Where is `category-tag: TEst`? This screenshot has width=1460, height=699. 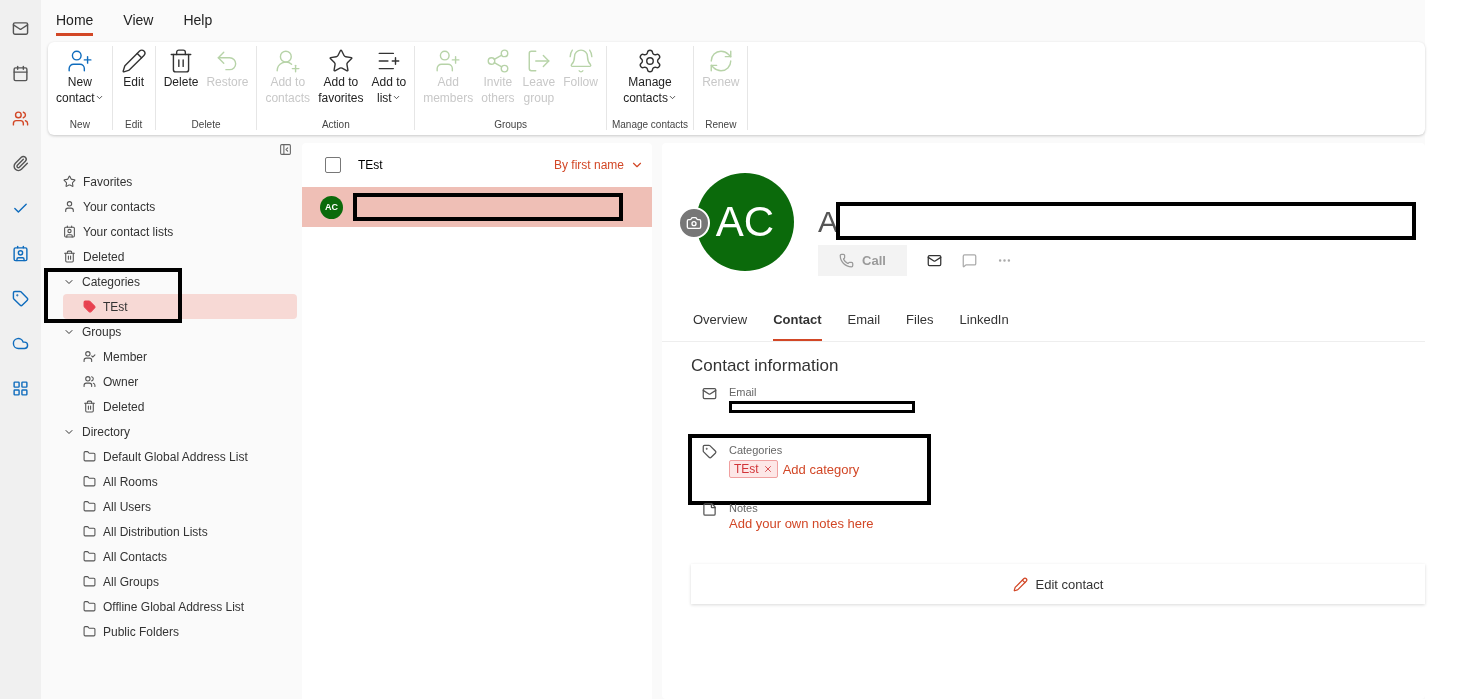 category-tag: TEst is located at coordinates (753, 469).